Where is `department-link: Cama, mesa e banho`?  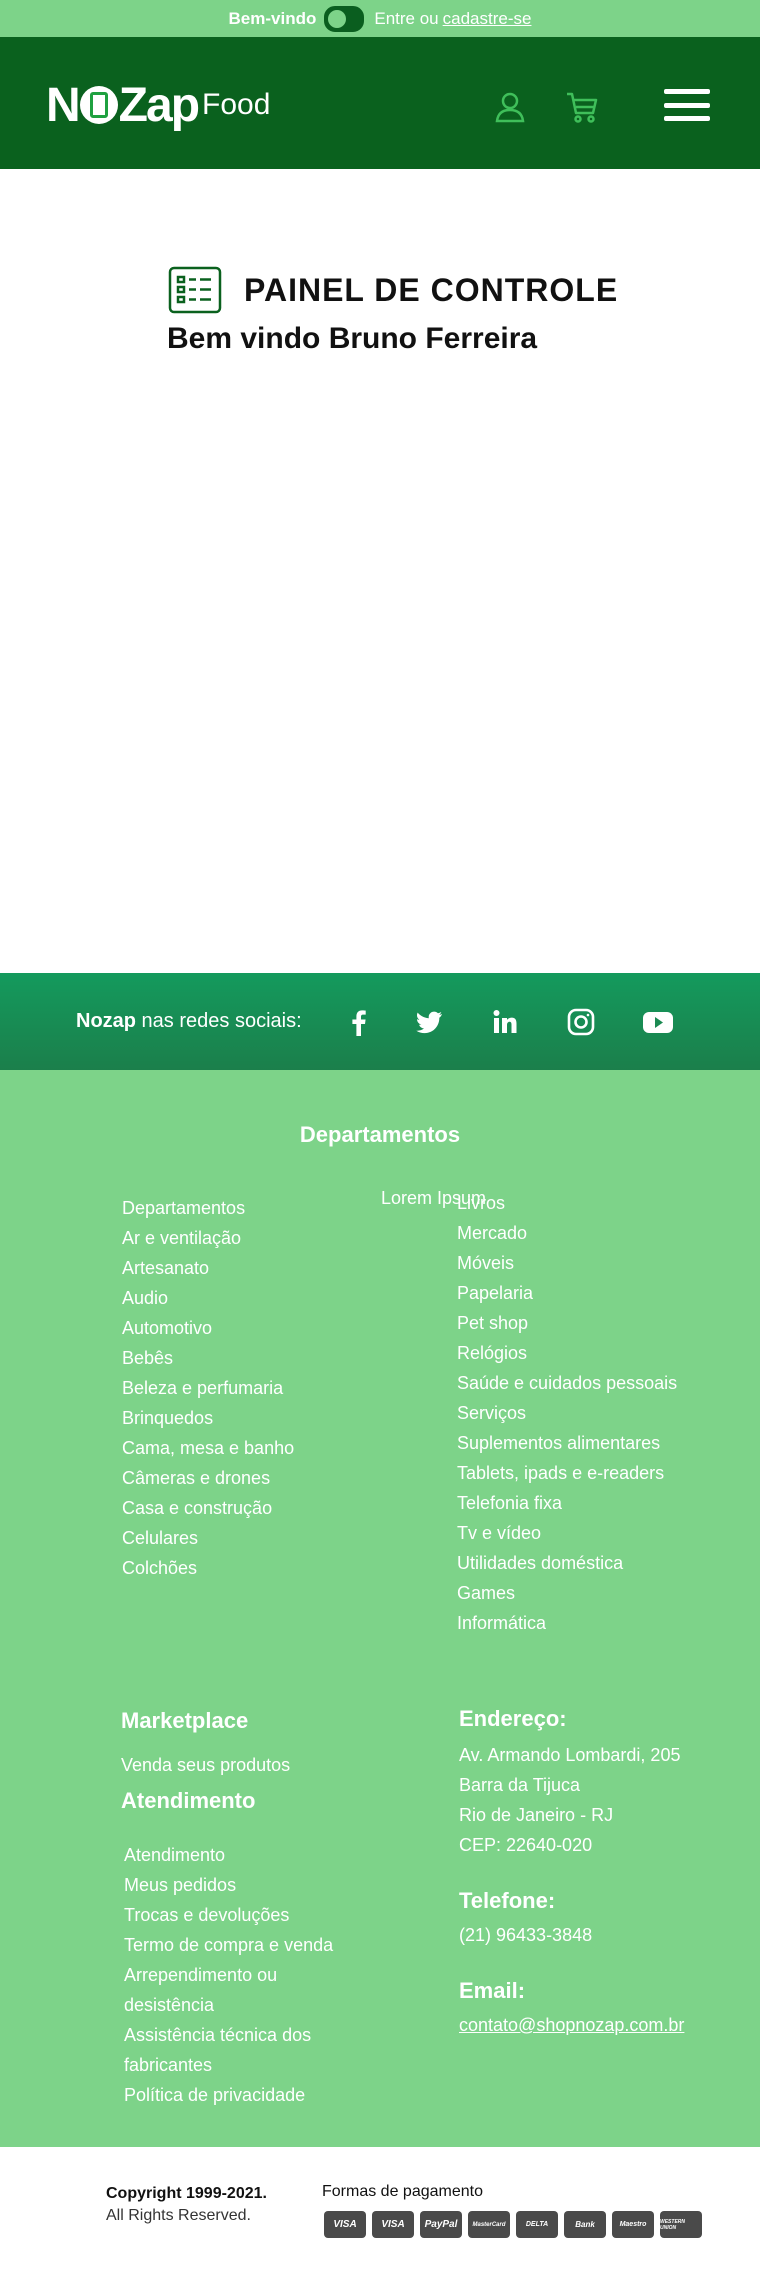 department-link: Cama, mesa e banho is located at coordinates (208, 1448).